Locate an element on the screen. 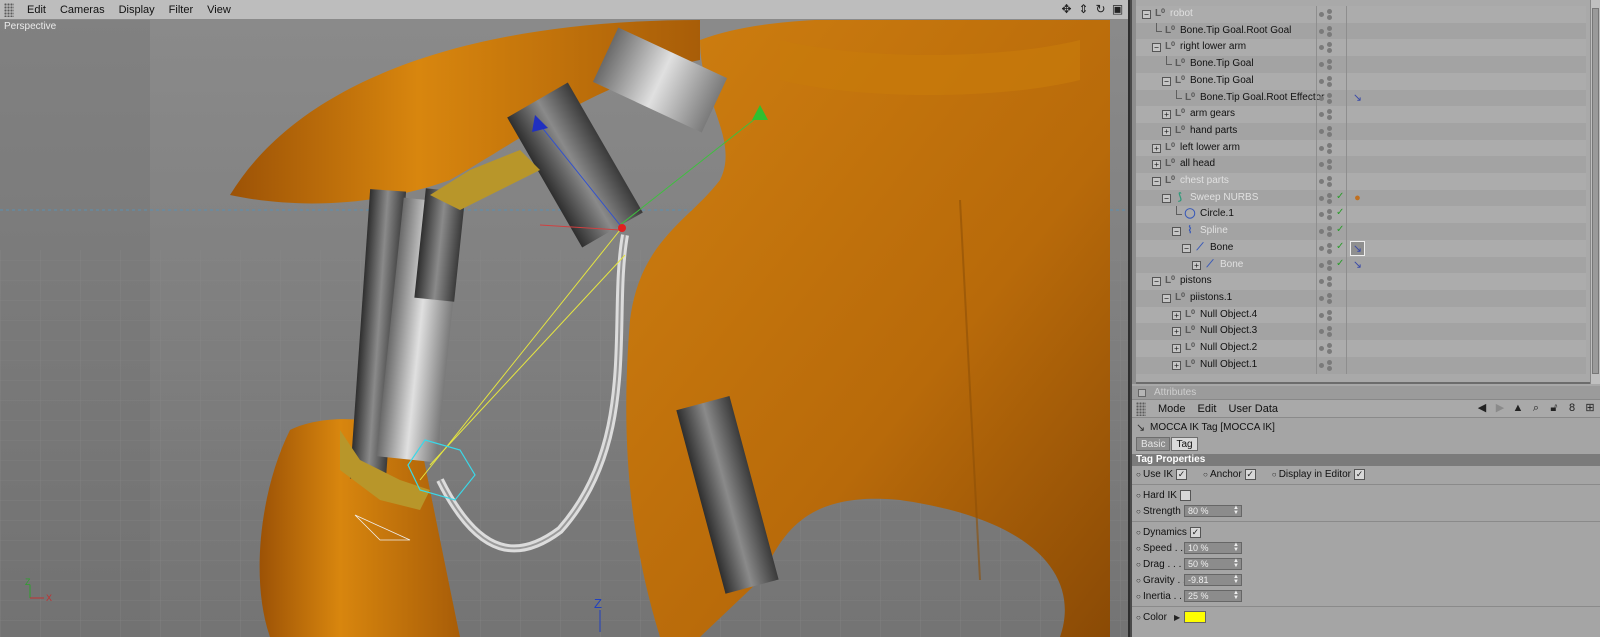 The height and width of the screenshot is (637, 1600). object-row: + L⁰ hand parts is located at coordinates (1361, 131).